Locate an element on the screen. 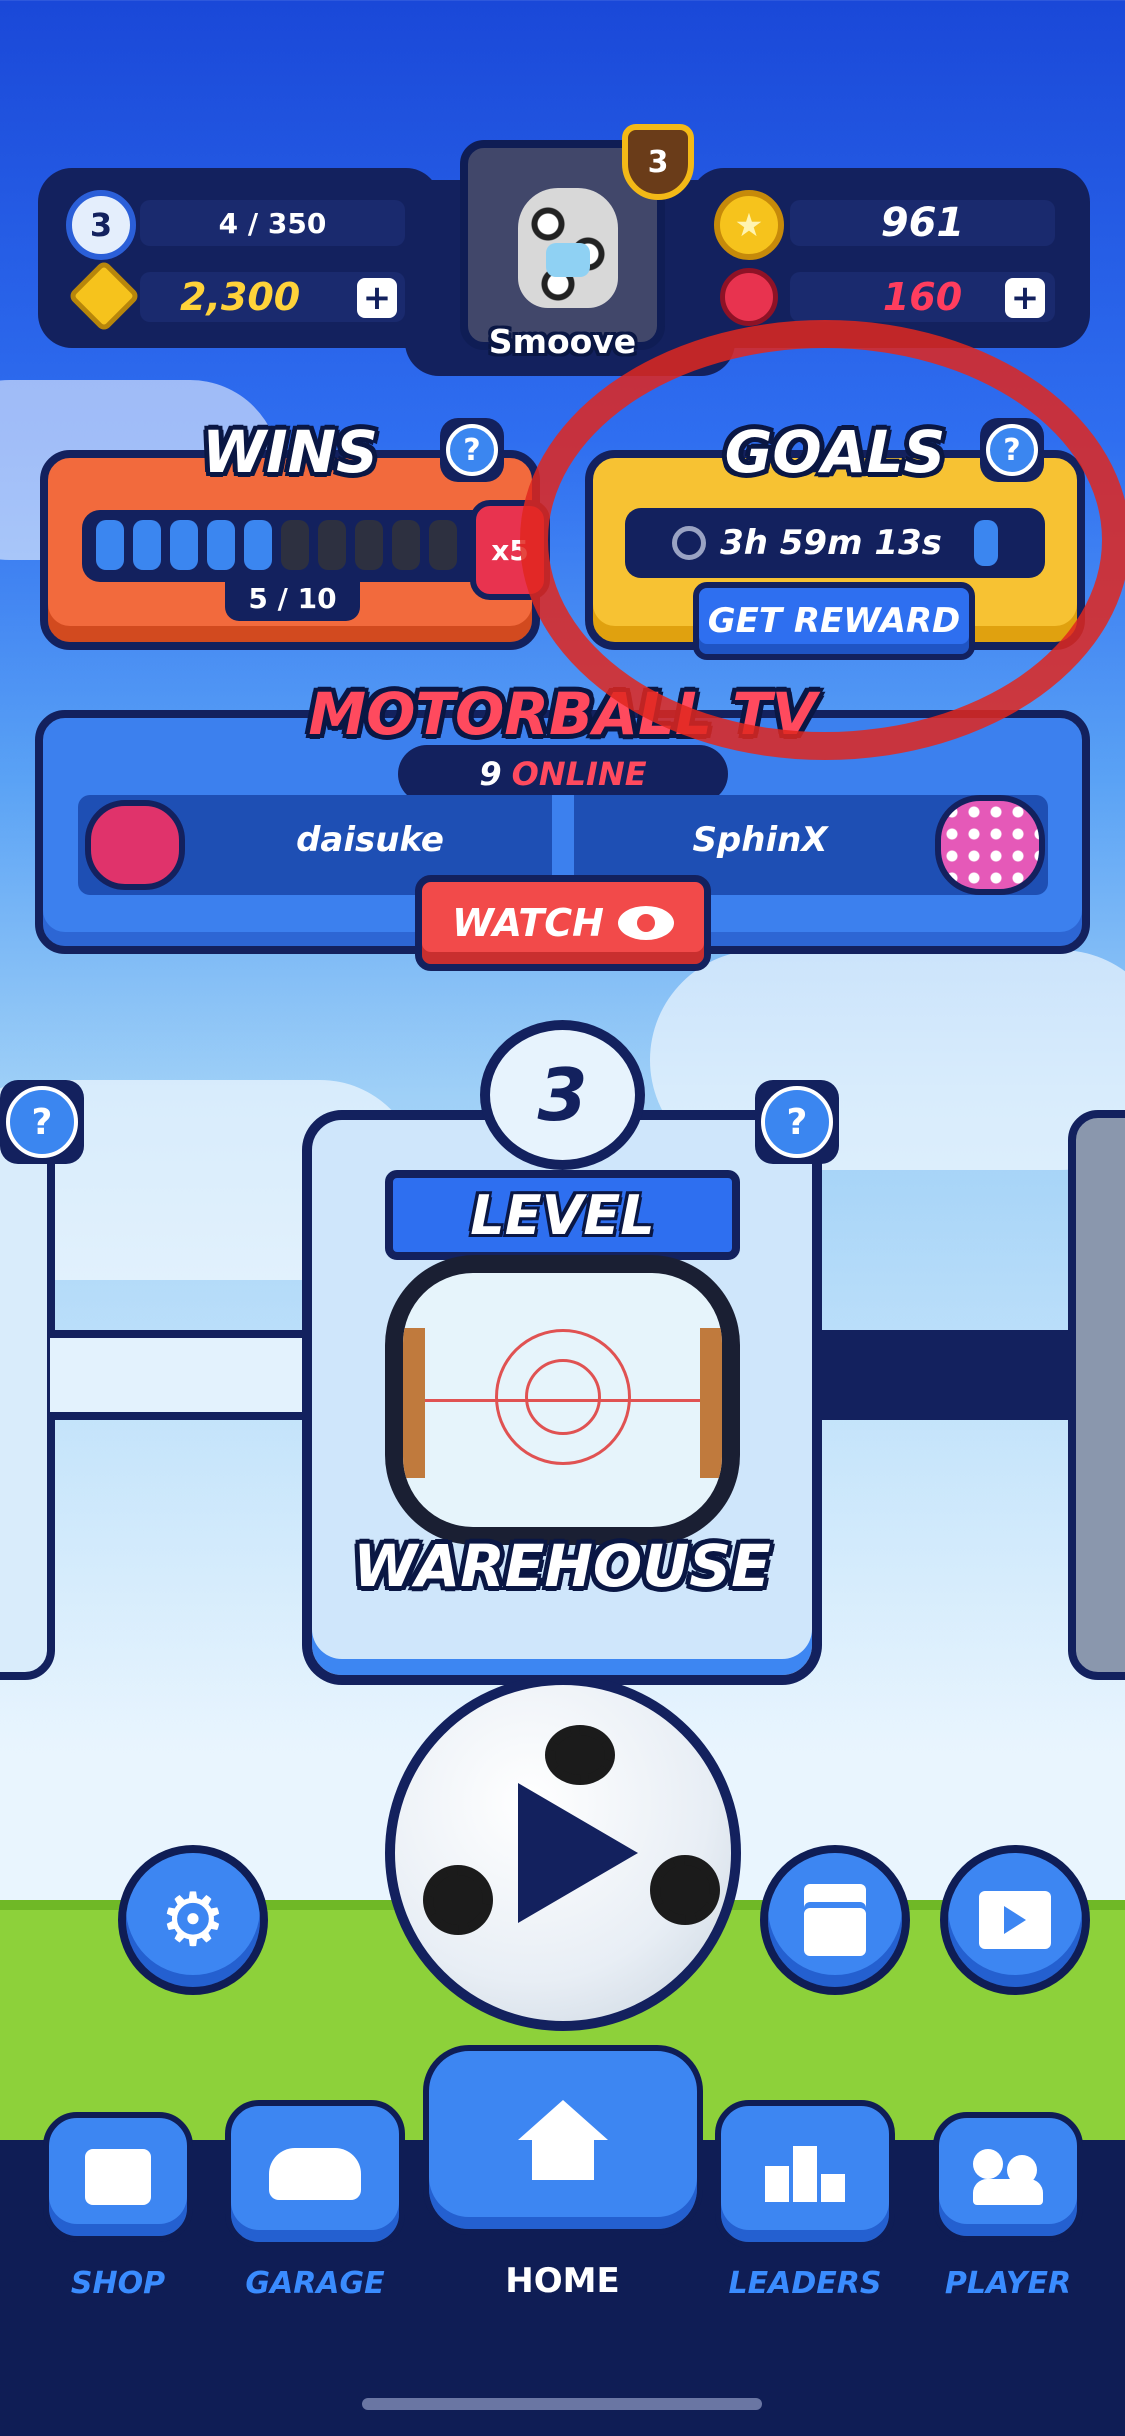  level-banner: LEVEL is located at coordinates (562, 1215).